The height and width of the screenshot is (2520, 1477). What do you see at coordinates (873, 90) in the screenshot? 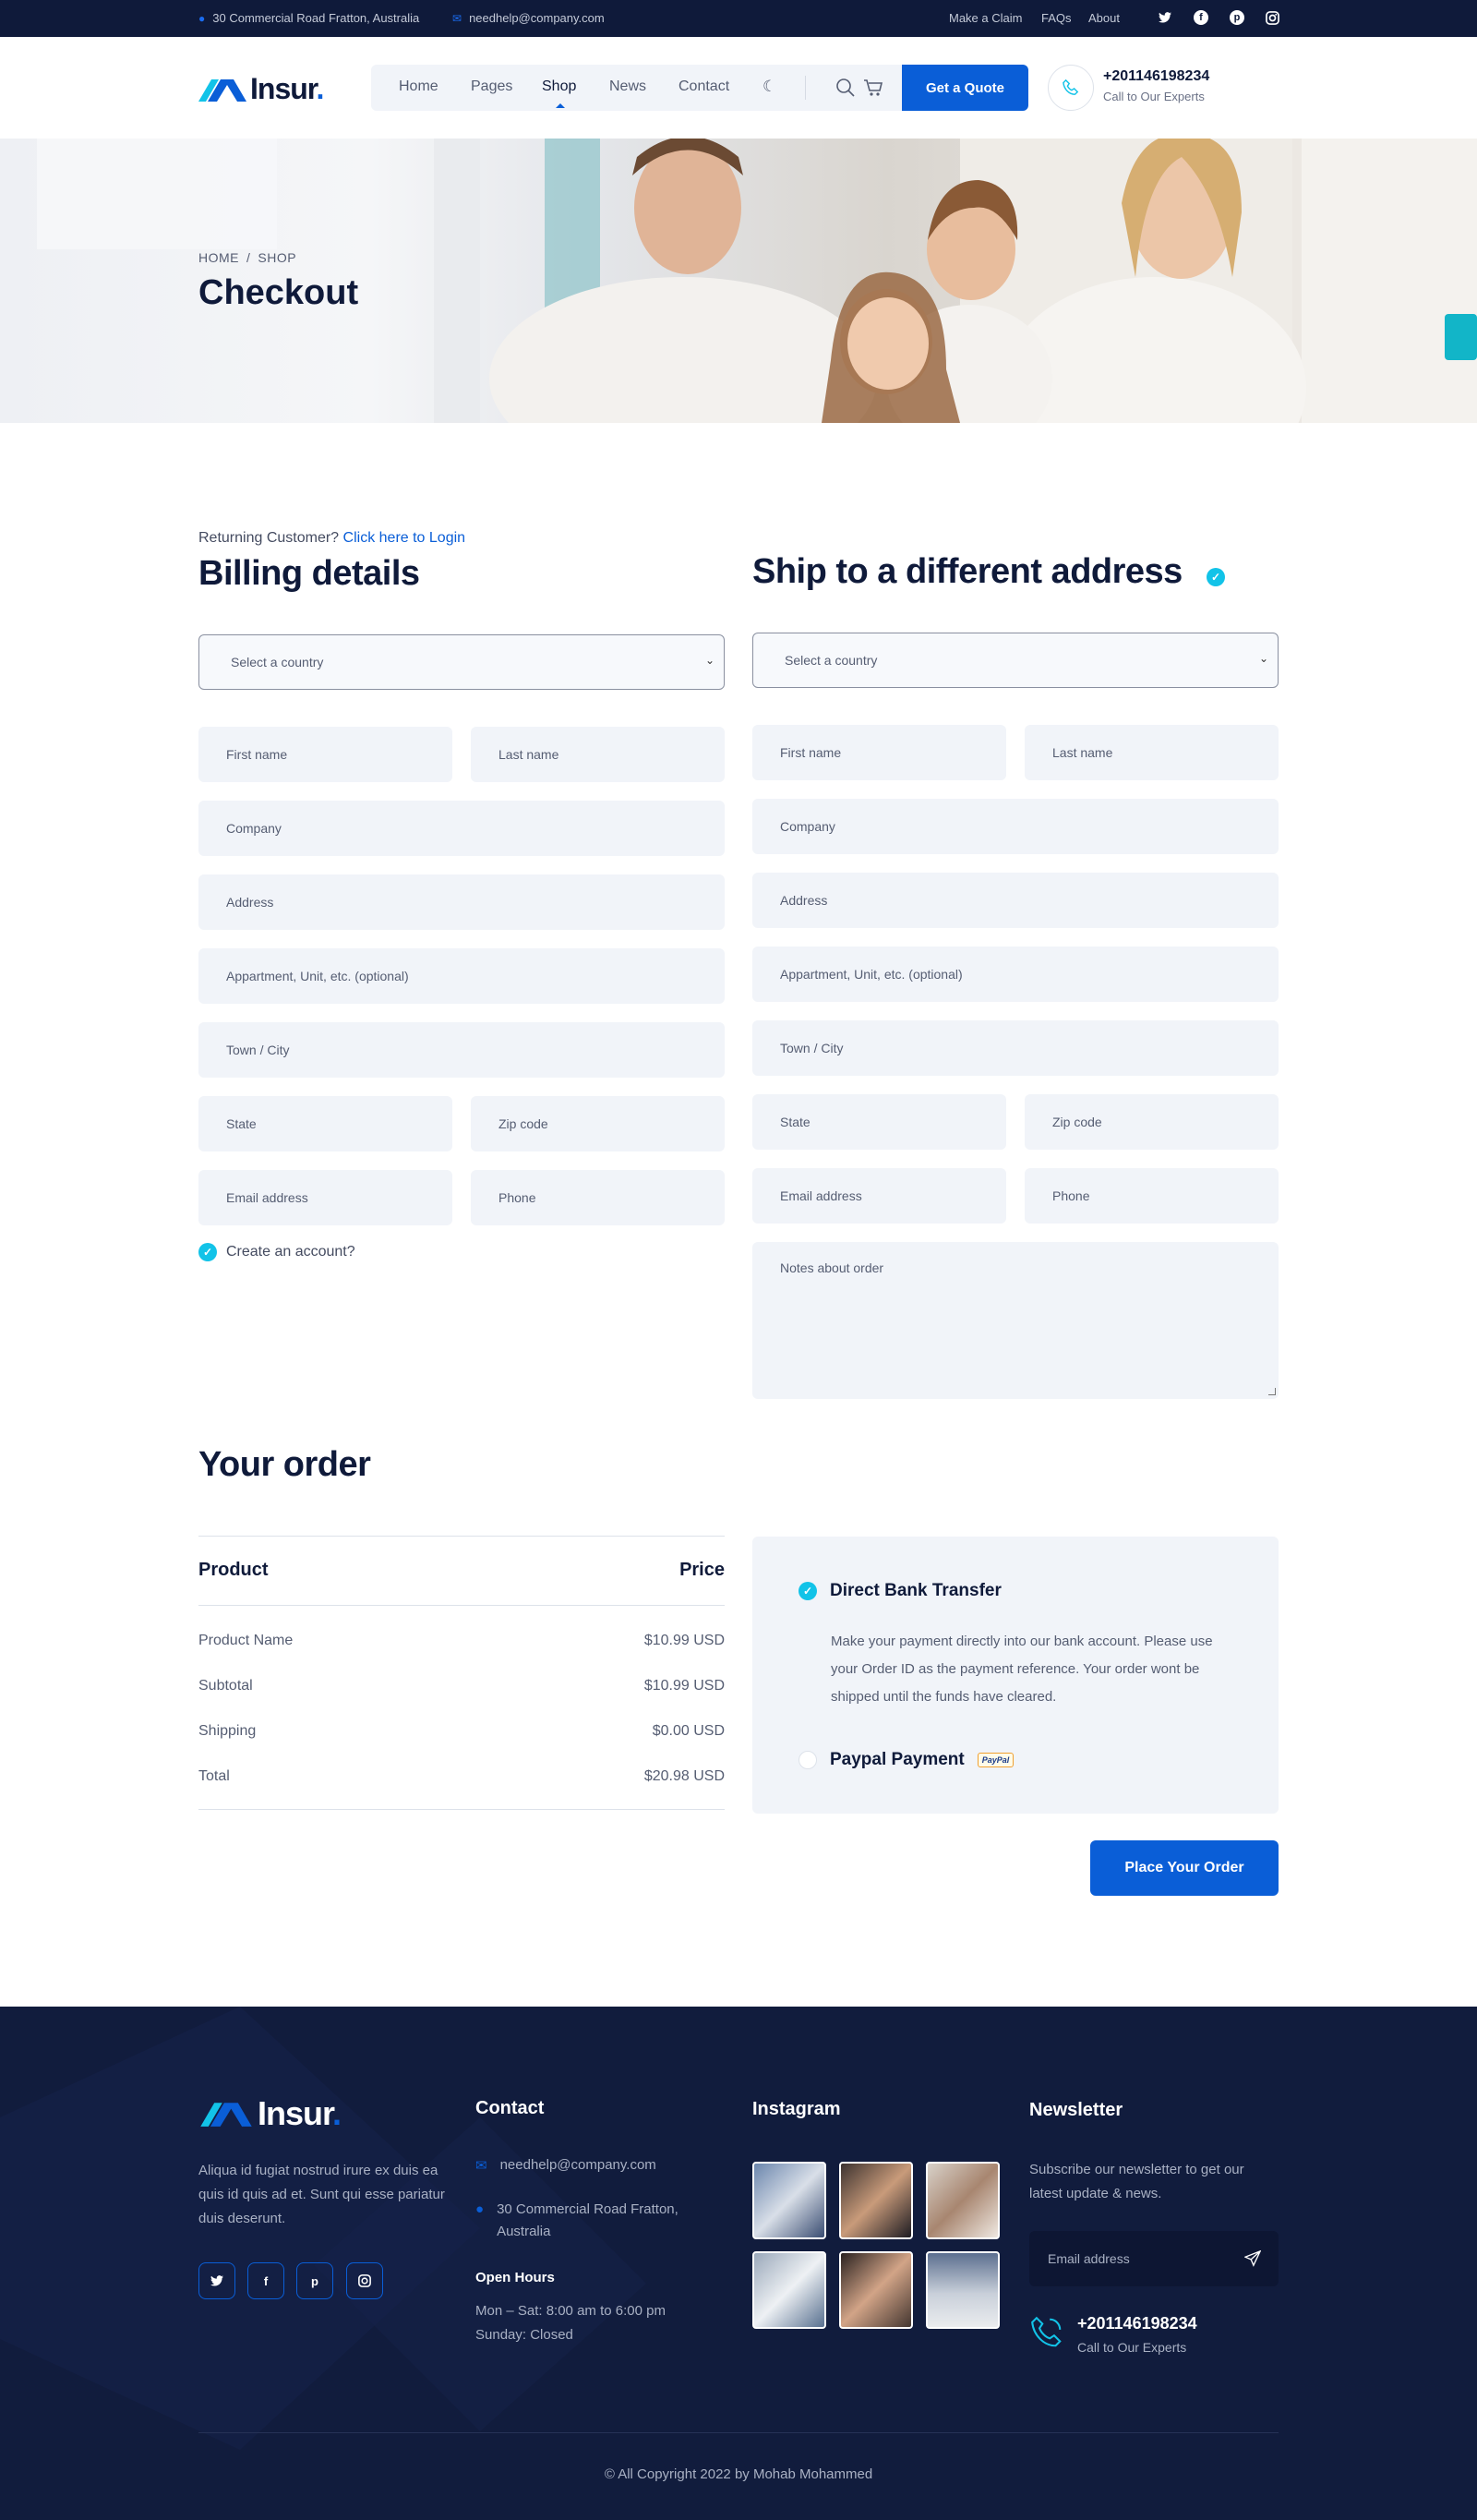
I see `cart-icon` at bounding box center [873, 90].